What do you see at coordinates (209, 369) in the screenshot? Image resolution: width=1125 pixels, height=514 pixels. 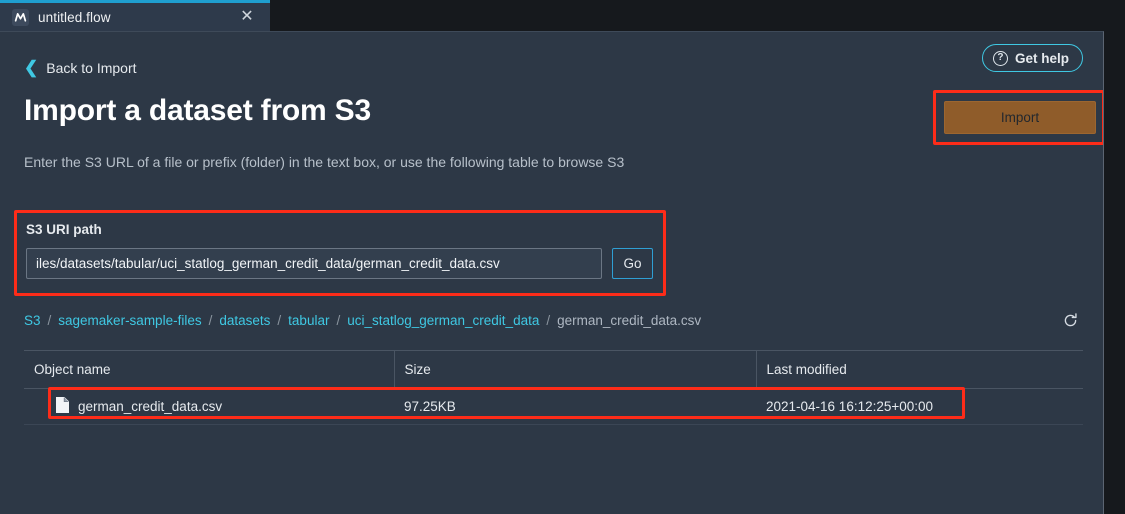 I see `column-header-object-name: Object name` at bounding box center [209, 369].